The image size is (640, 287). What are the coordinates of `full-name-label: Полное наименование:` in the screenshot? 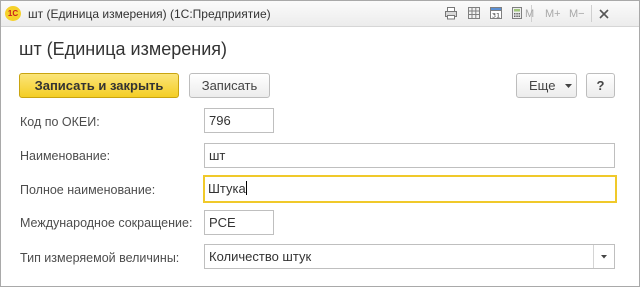 It's located at (88, 190).